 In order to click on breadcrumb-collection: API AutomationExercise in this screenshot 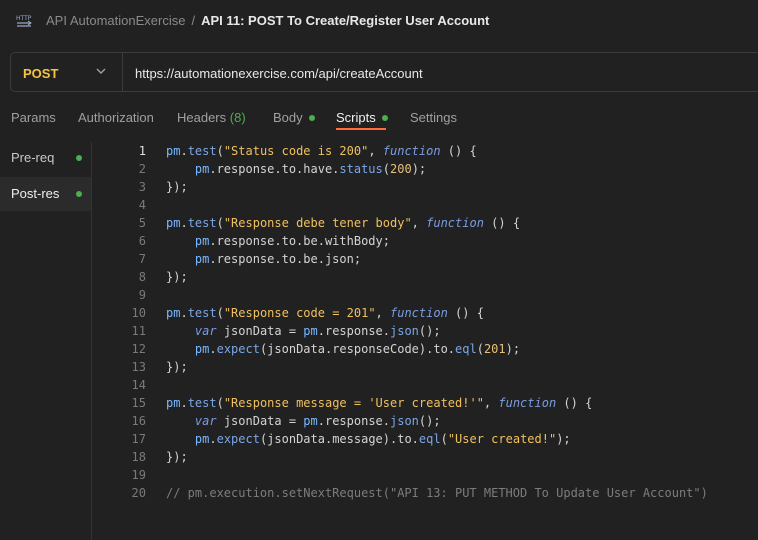, I will do `click(115, 20)`.